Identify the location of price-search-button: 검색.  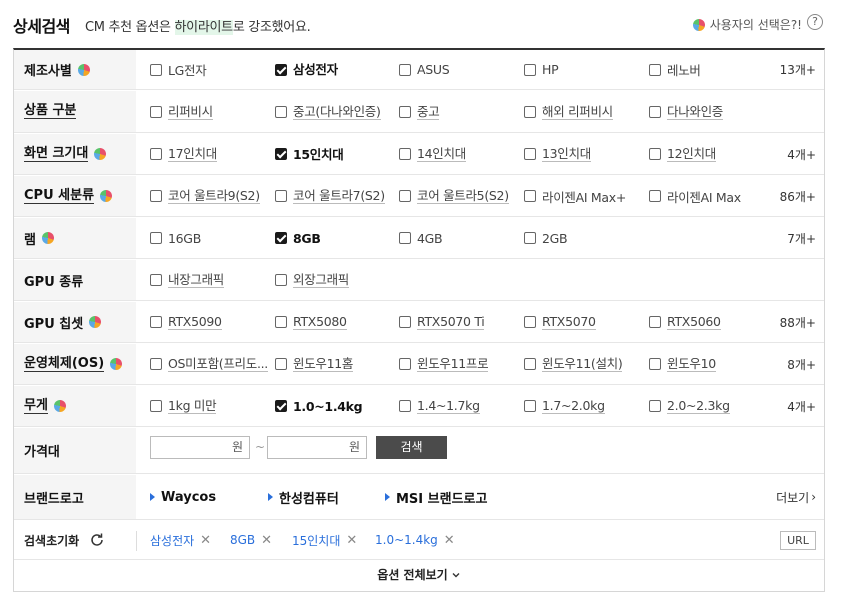
(411, 447).